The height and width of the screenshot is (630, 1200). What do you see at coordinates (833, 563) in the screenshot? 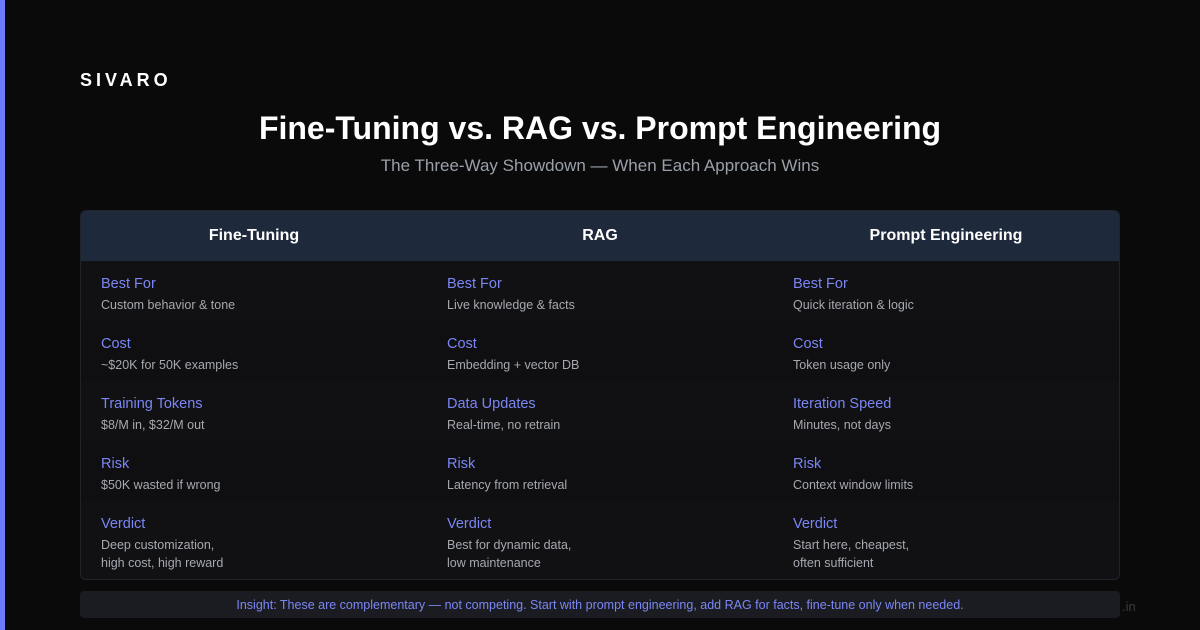
I see `cell-value-line2: often sufficient` at bounding box center [833, 563].